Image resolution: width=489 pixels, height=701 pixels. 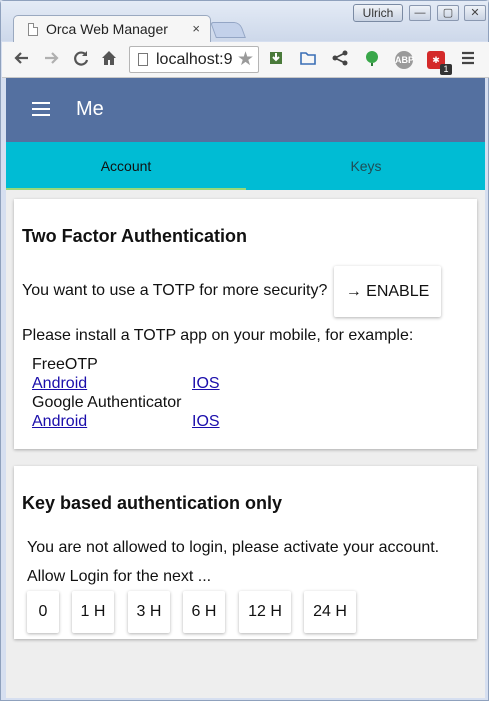 I want to click on app-header: Me, so click(x=245, y=110).